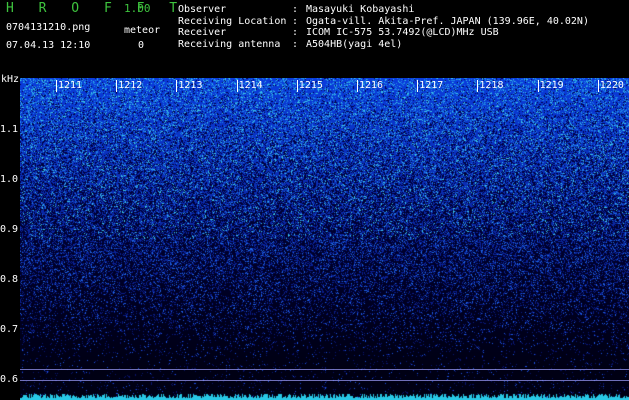  I want to click on y-unit-label: kHz, so click(10, 79).